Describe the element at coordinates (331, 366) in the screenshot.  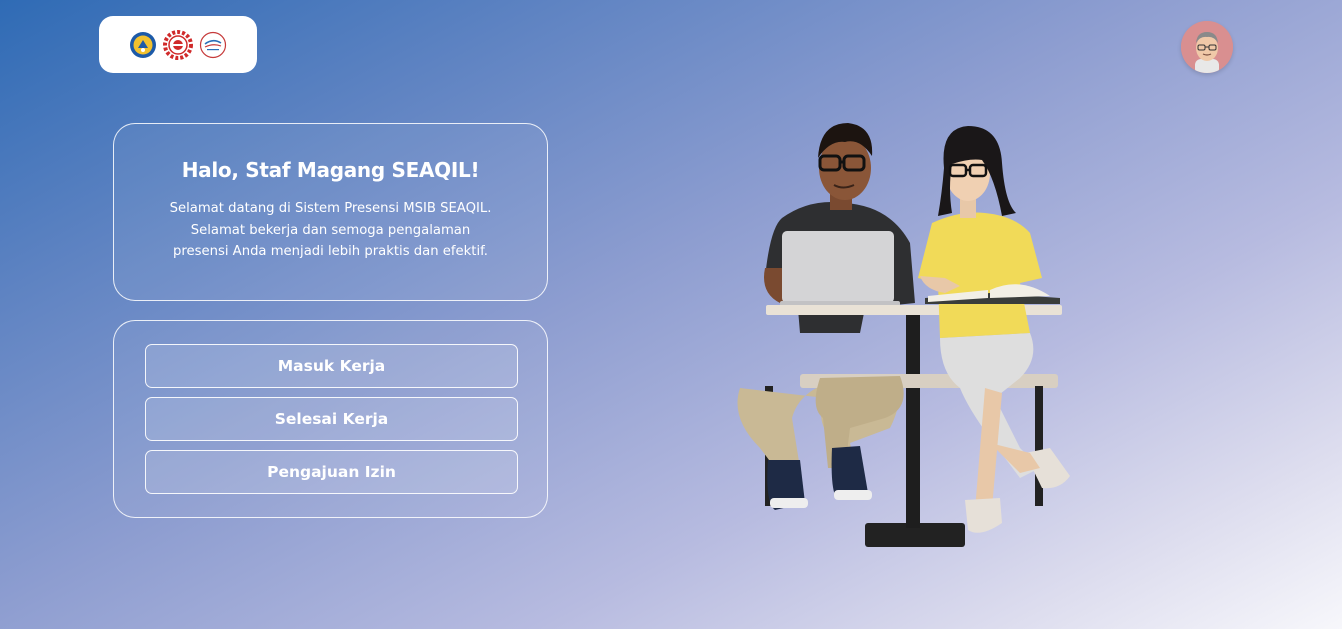
I see `check-in-button: Masuk Kerja` at that location.